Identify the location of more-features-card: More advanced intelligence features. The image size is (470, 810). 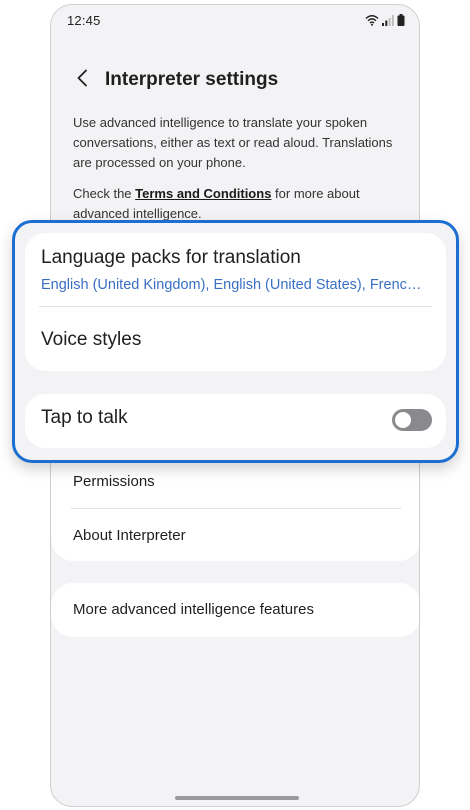
(235, 610).